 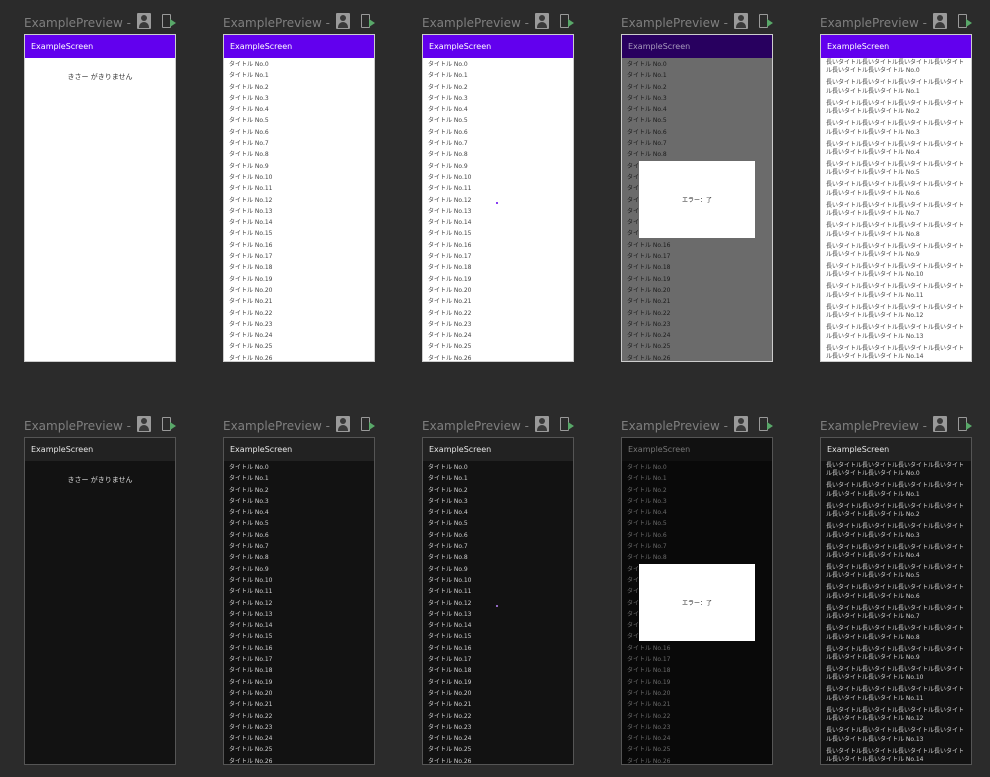 I want to click on list-item: タイトル No.25, so click(x=500, y=749).